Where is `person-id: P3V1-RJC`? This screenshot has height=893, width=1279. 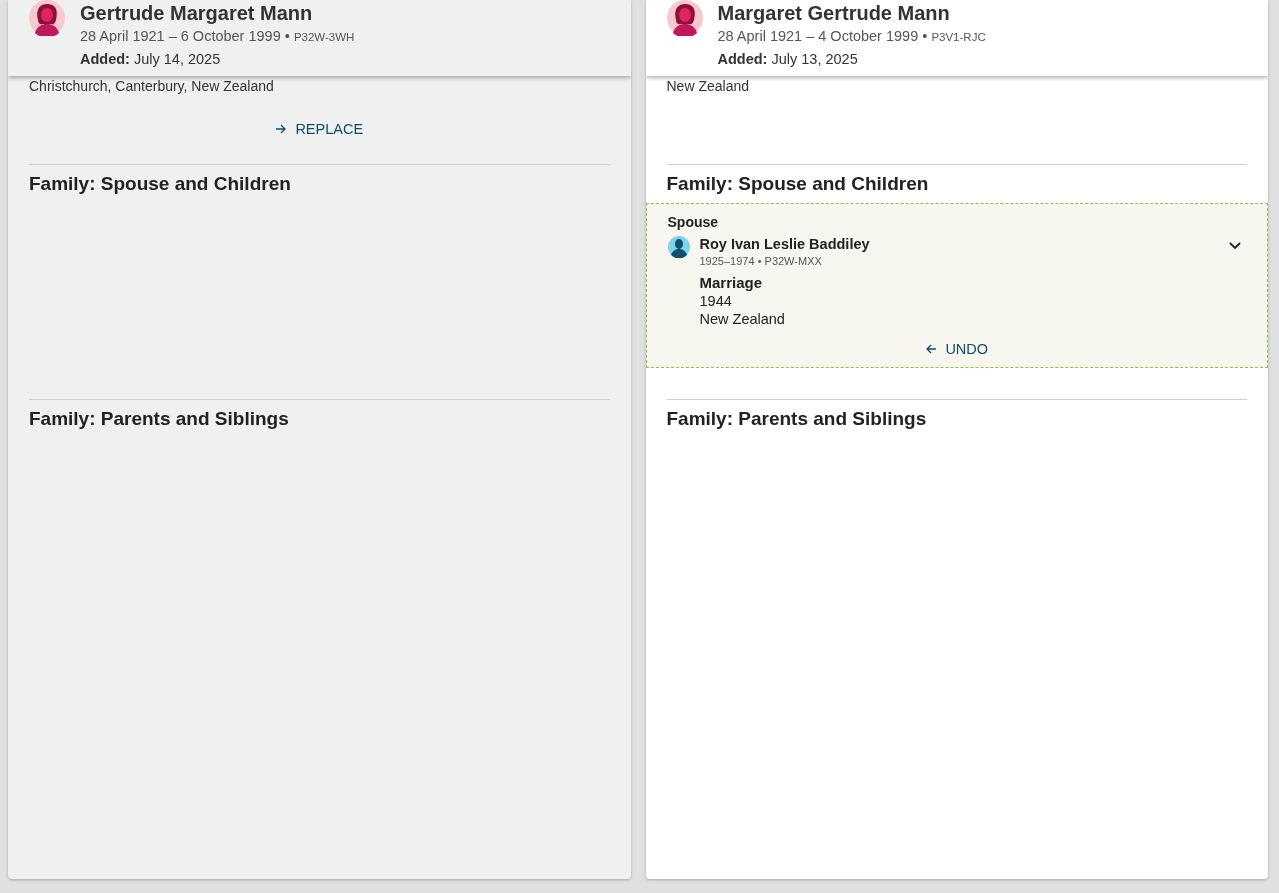 person-id: P3V1-RJC is located at coordinates (958, 37).